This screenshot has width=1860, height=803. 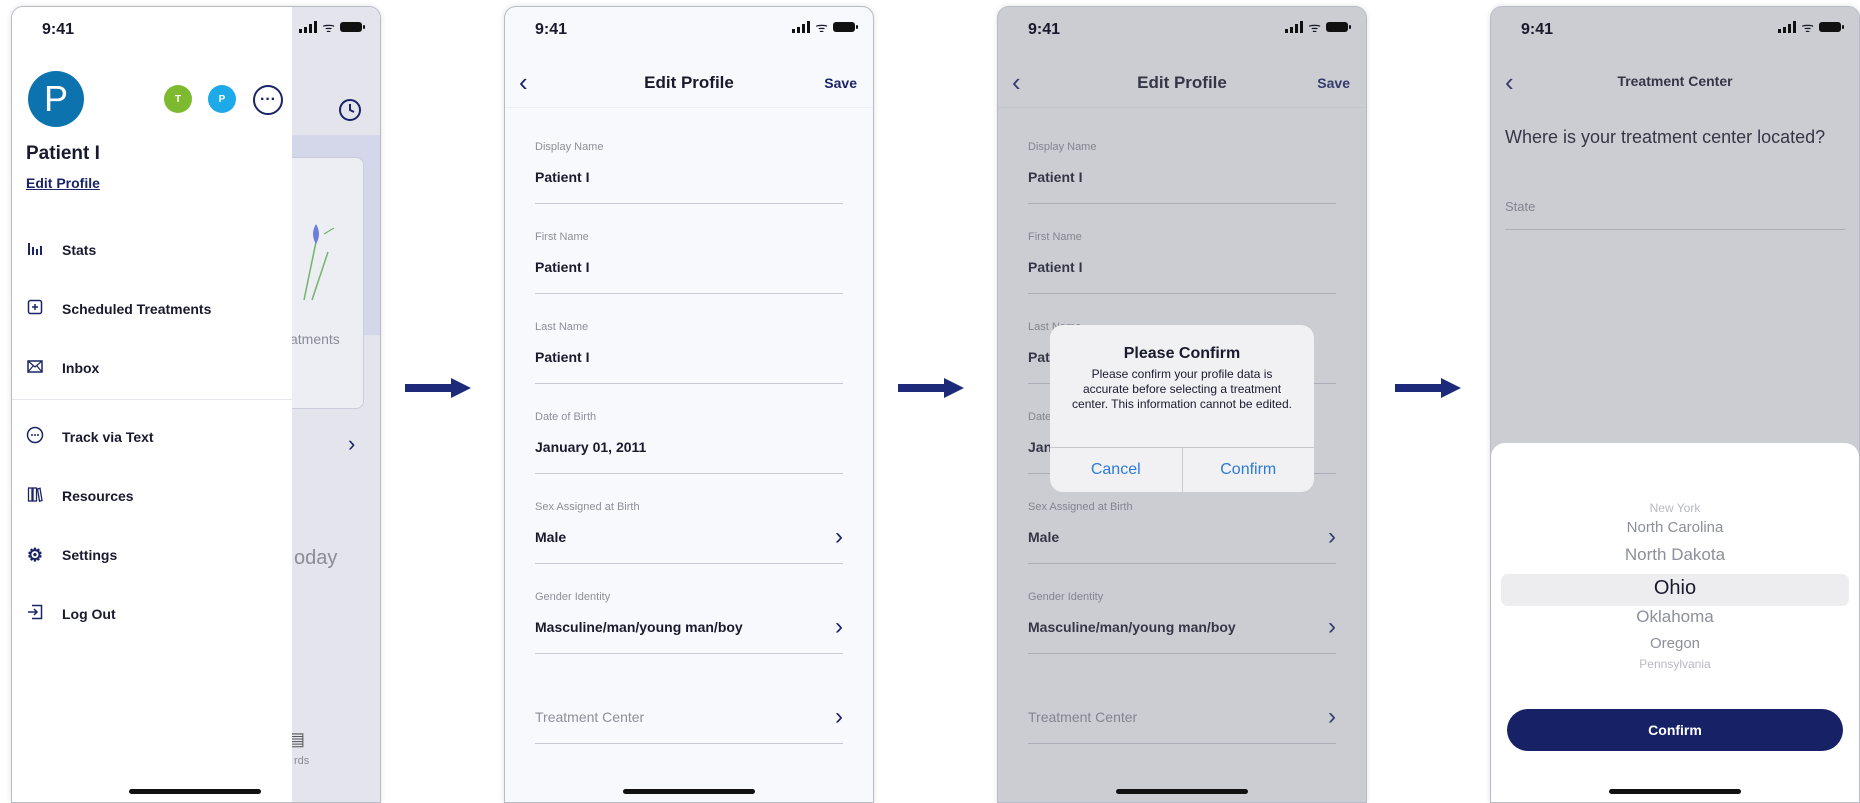 What do you see at coordinates (569, 147) in the screenshot?
I see `field-label: Display Name` at bounding box center [569, 147].